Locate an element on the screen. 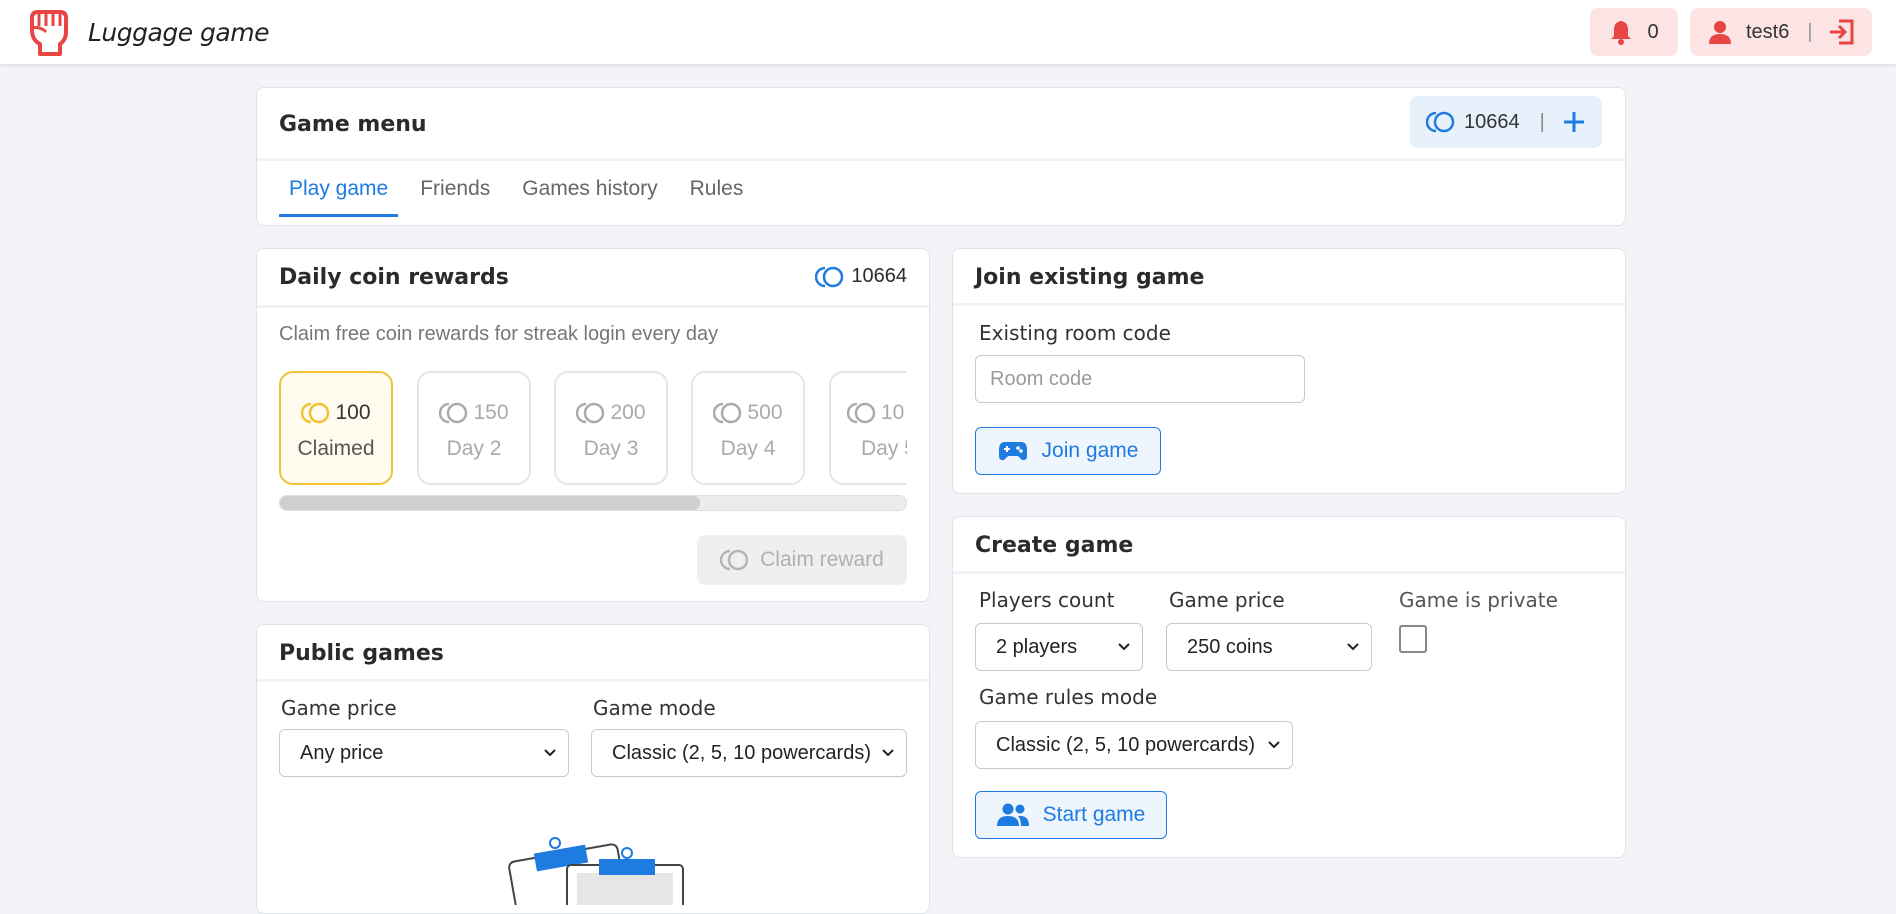 The height and width of the screenshot is (914, 1896). users-icon is located at coordinates (1012, 814).